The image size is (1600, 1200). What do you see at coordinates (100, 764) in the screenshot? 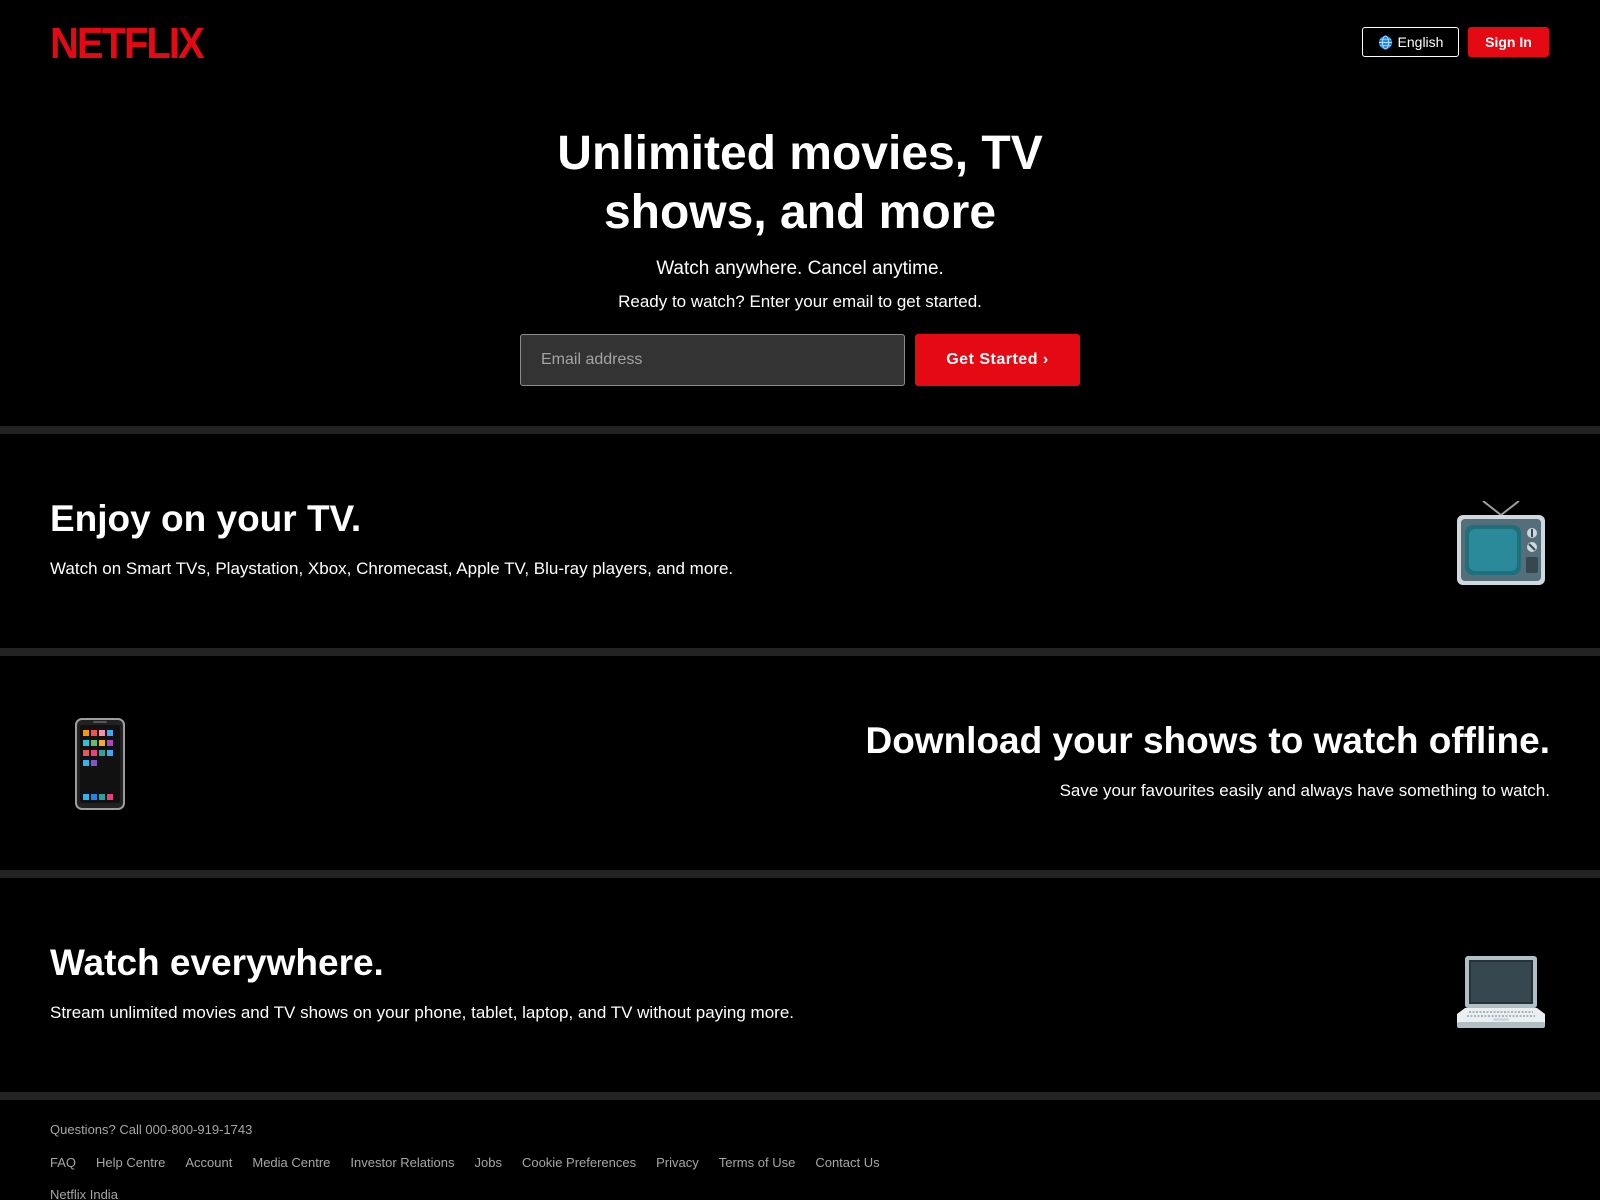
I see `mobile-phone-icon` at bounding box center [100, 764].